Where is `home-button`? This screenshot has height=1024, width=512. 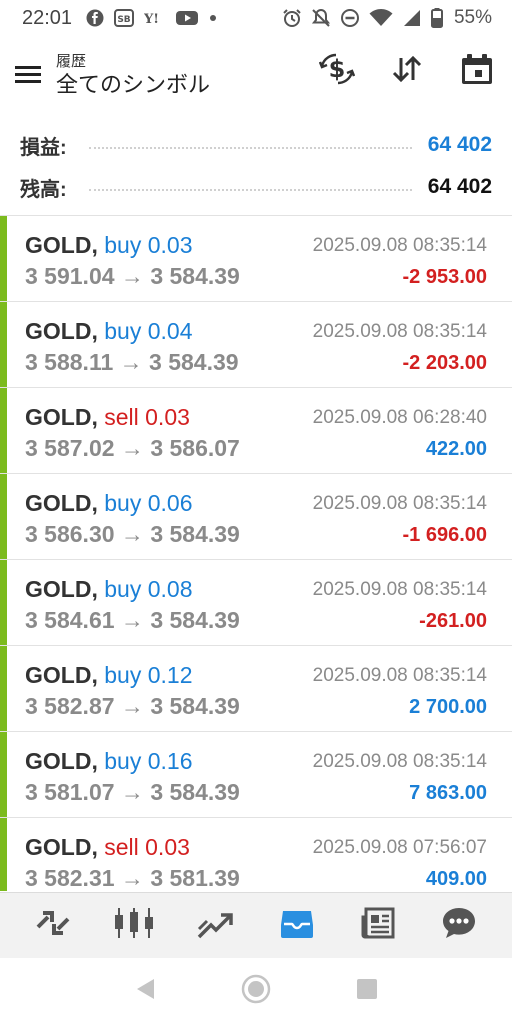 home-button is located at coordinates (256, 991).